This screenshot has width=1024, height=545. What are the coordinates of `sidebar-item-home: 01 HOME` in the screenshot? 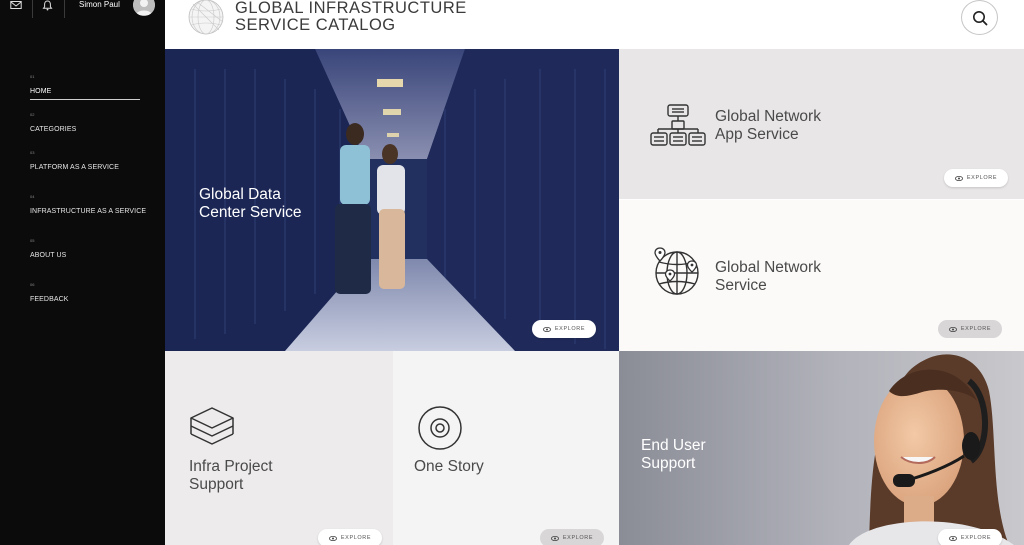 It's located at (86, 86).